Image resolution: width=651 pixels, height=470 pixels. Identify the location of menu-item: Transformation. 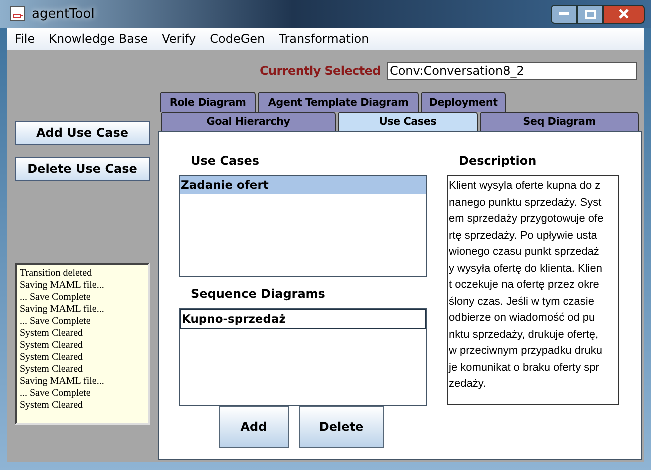
(324, 39).